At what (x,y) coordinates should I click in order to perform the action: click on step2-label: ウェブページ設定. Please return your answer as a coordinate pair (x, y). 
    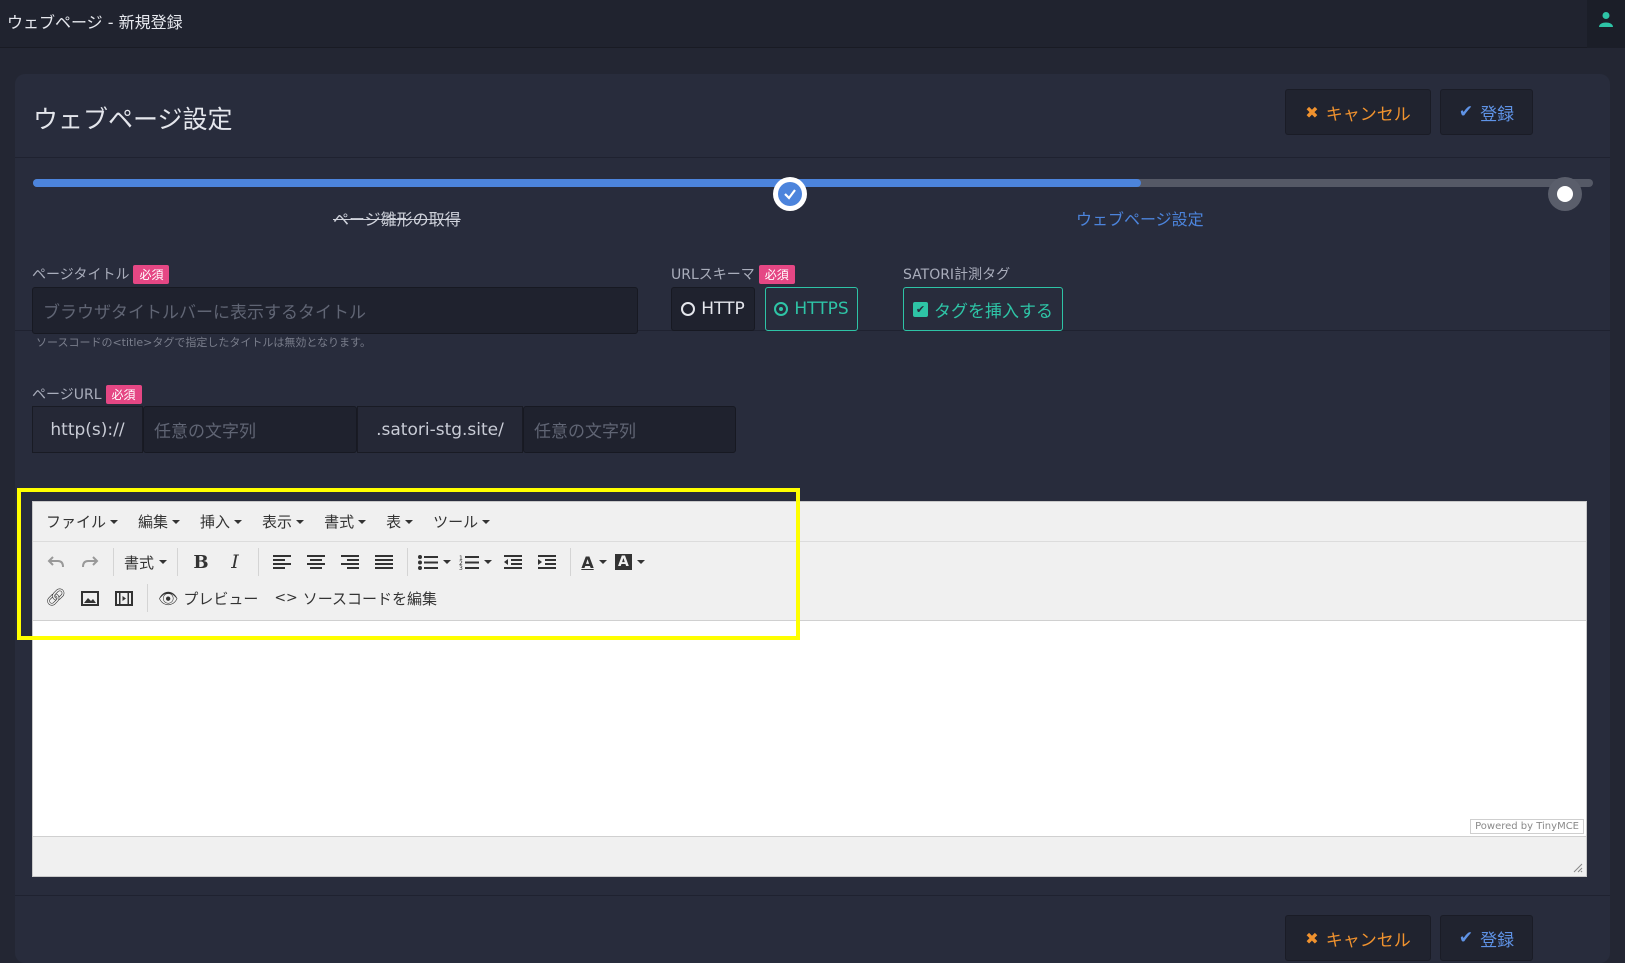
    Looking at the image, I should click on (1140, 219).